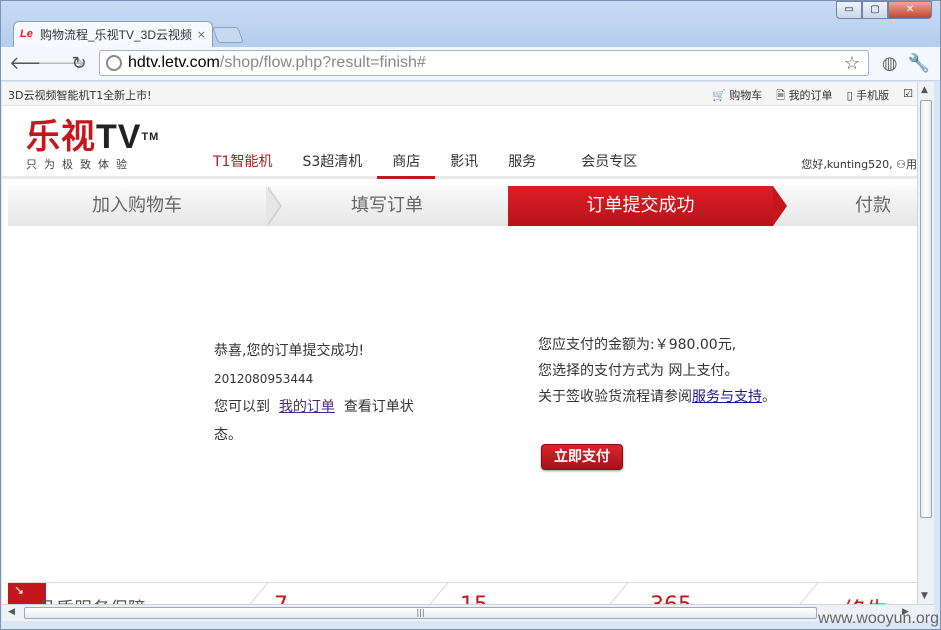 The image size is (941, 630). What do you see at coordinates (61, 137) in the screenshot?
I see `logo-cn: 乐视` at bounding box center [61, 137].